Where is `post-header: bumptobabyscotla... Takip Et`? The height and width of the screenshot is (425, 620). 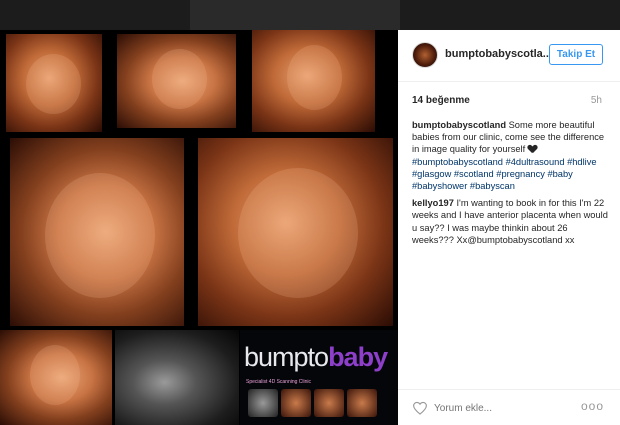
post-header: bumptobabyscotla... Takip Et is located at coordinates (509, 56).